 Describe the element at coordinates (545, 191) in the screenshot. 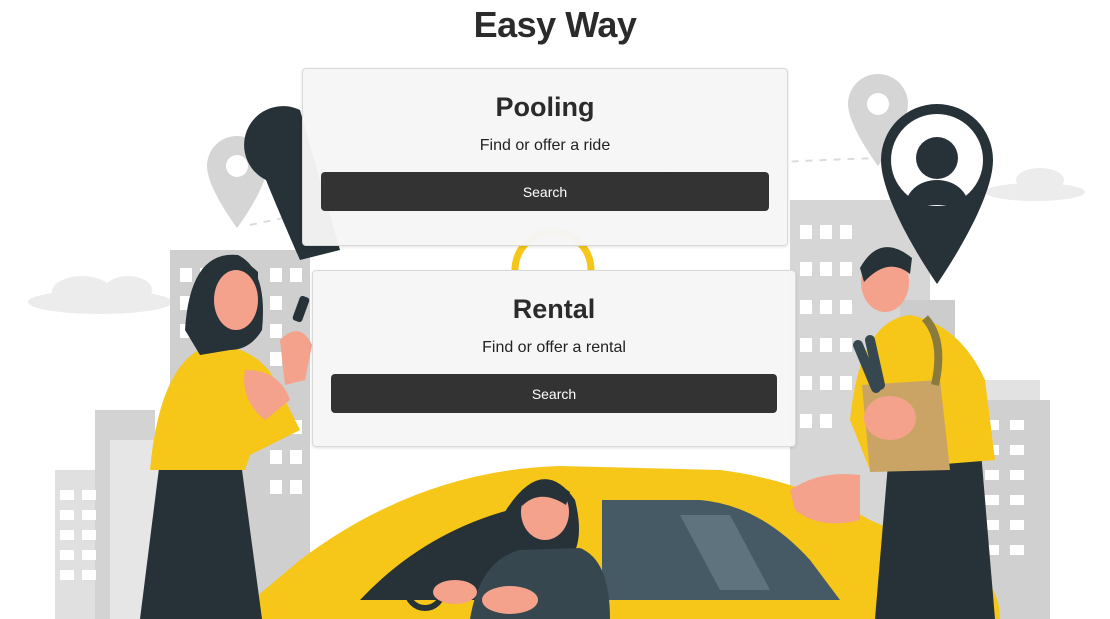

I see `pooling-search-button: Search` at that location.